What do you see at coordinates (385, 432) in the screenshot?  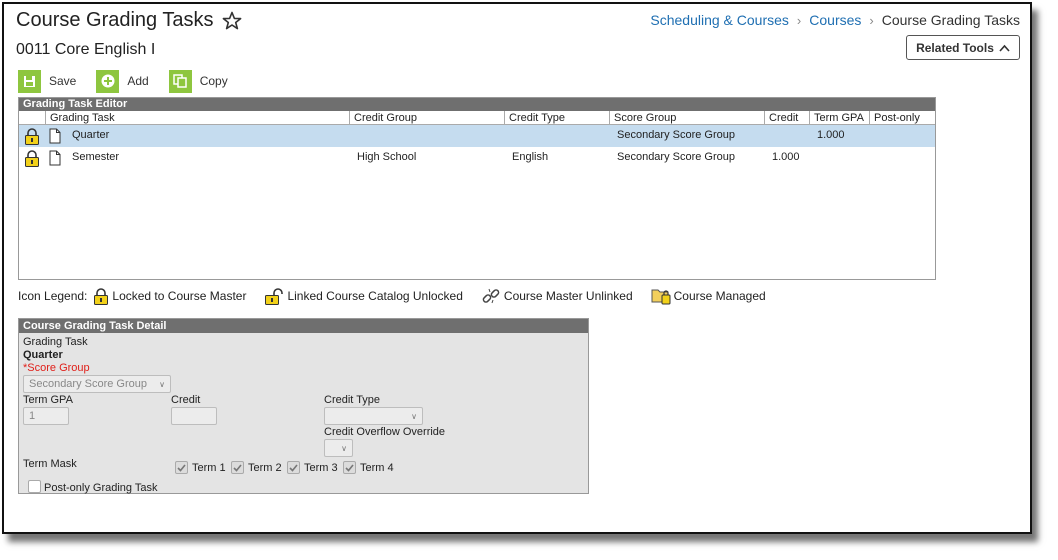 I see `overflow-label: Credit Overflow Override` at bounding box center [385, 432].